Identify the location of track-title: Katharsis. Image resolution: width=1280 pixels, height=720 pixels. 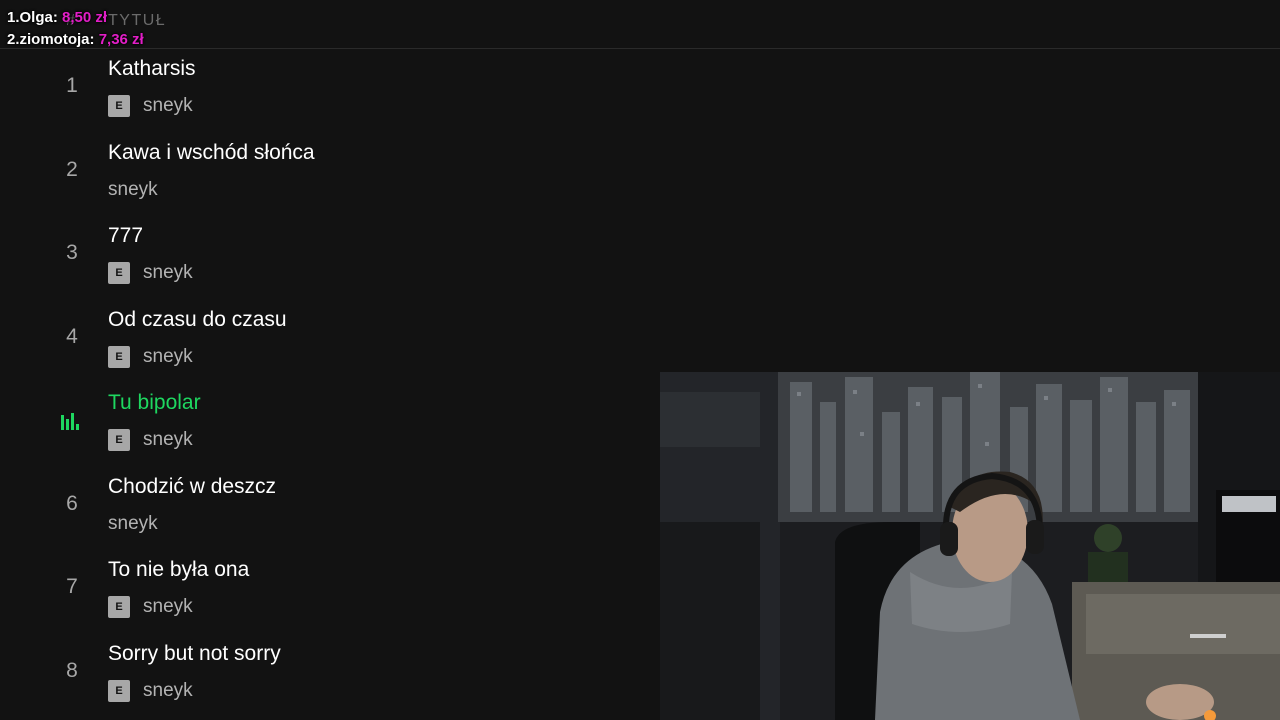
(152, 69).